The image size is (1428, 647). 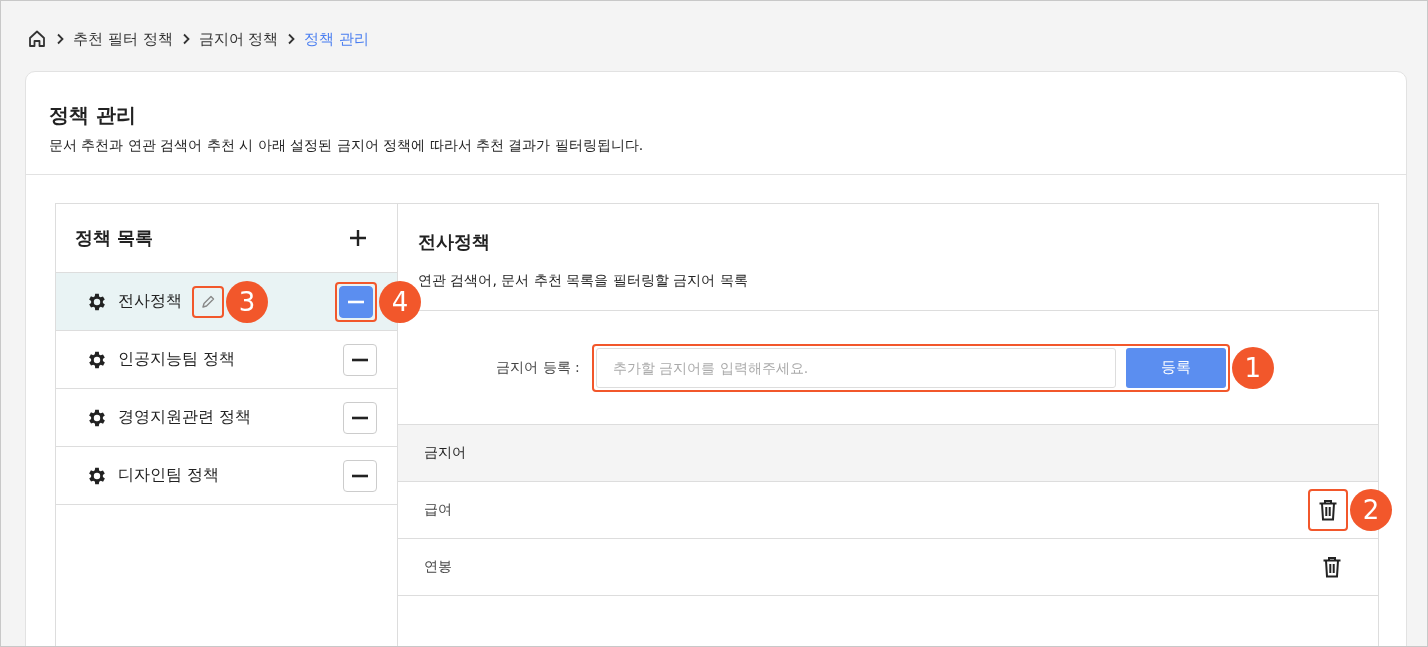 I want to click on policy-list-item: 인공지능팀 정책, so click(x=226, y=360).